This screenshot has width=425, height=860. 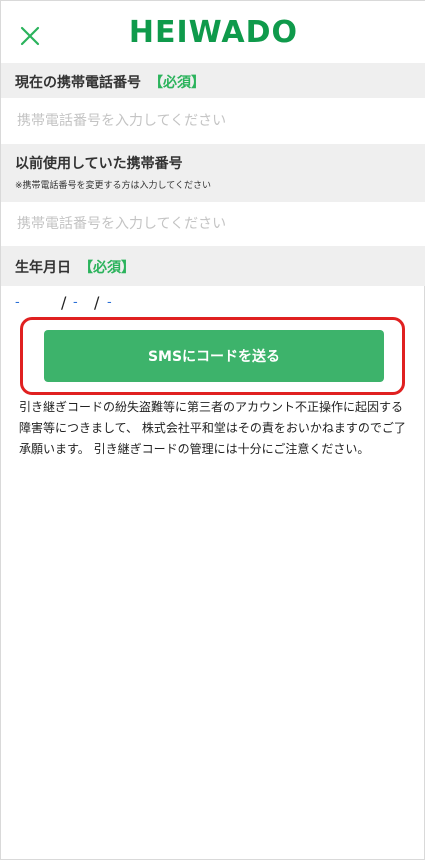 What do you see at coordinates (75, 302) in the screenshot?
I see `birth-month-select: -` at bounding box center [75, 302].